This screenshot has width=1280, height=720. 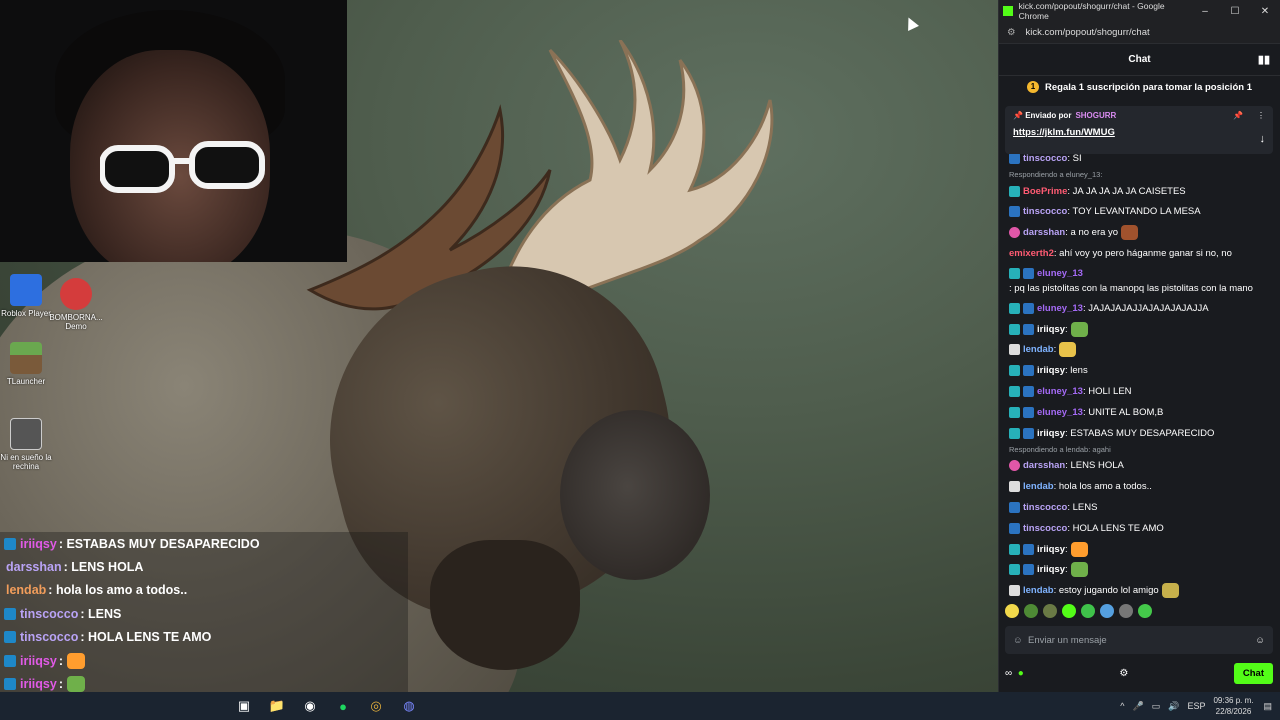 I want to click on tray-expand-icon: ^, so click(x=1122, y=706).